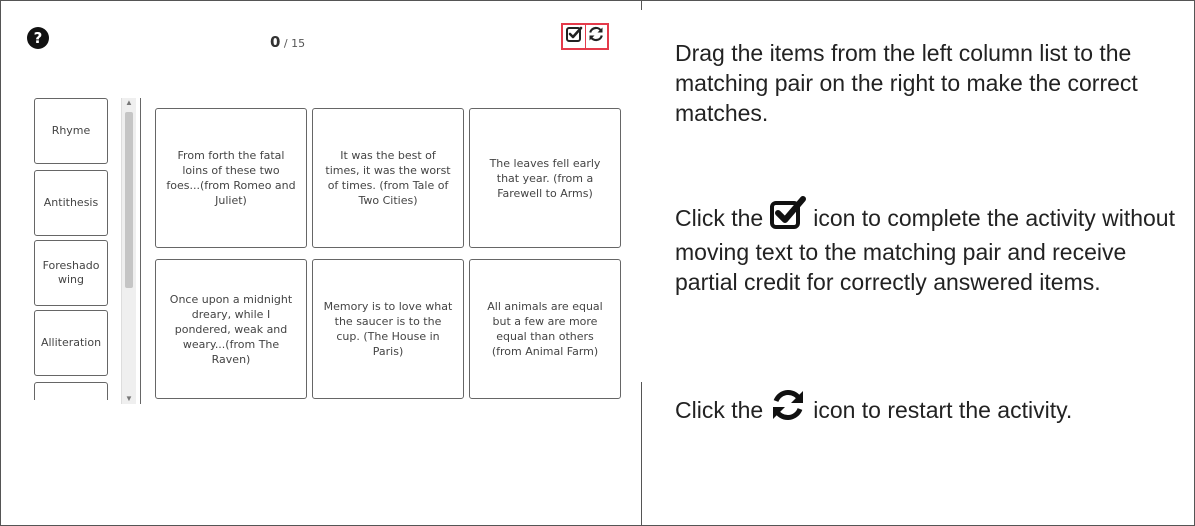 This screenshot has width=1195, height=526. I want to click on activity-toolbar, so click(585, 36).